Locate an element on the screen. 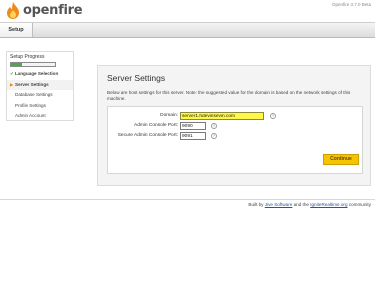  page-title: Server Settings is located at coordinates (136, 78).